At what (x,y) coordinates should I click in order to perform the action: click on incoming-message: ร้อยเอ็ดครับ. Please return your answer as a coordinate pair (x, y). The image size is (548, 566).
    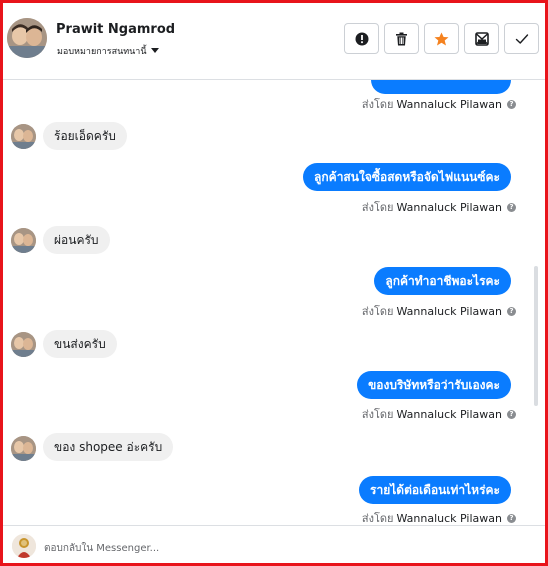
    Looking at the image, I should click on (85, 136).